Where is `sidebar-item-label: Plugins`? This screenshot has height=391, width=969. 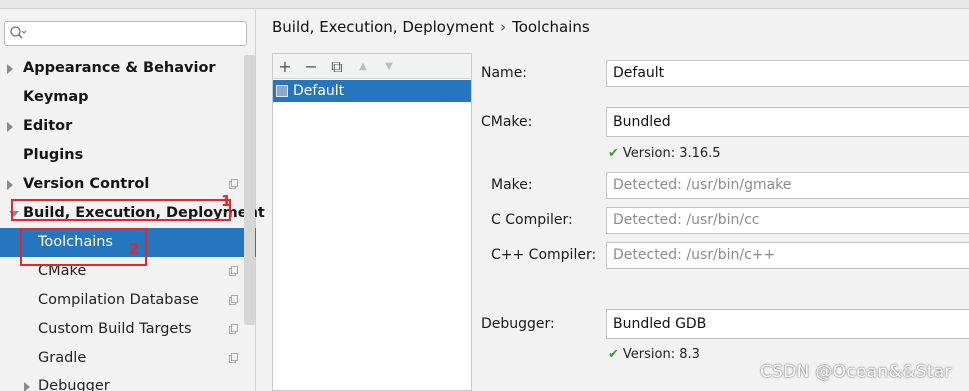 sidebar-item-label: Plugins is located at coordinates (53, 155).